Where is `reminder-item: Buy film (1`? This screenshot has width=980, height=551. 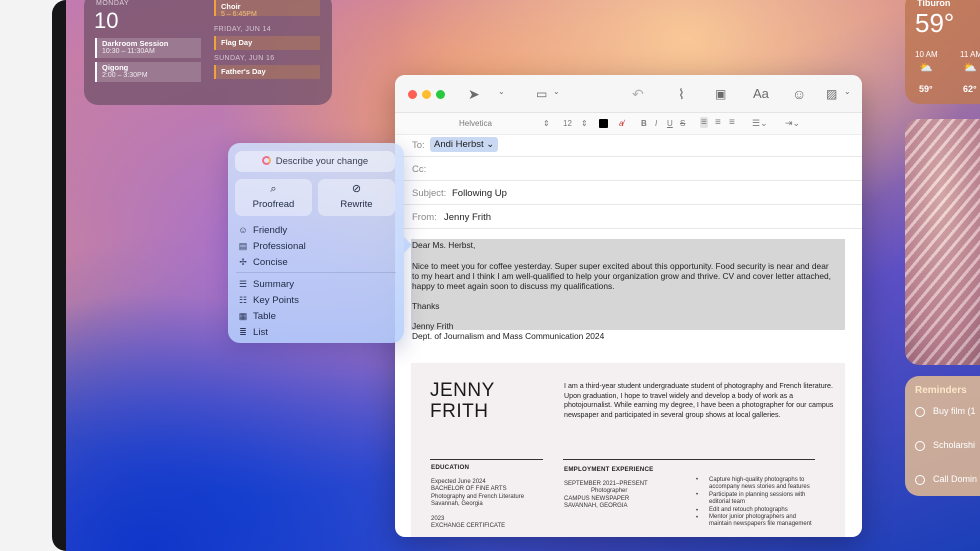 reminder-item: Buy film (1 is located at coordinates (945, 411).